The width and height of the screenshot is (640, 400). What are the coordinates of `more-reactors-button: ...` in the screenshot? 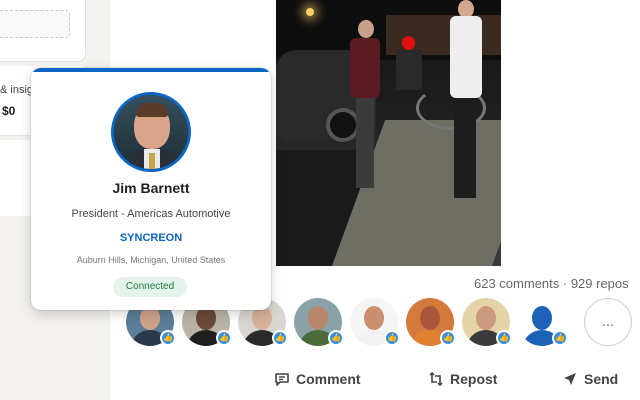 It's located at (608, 322).